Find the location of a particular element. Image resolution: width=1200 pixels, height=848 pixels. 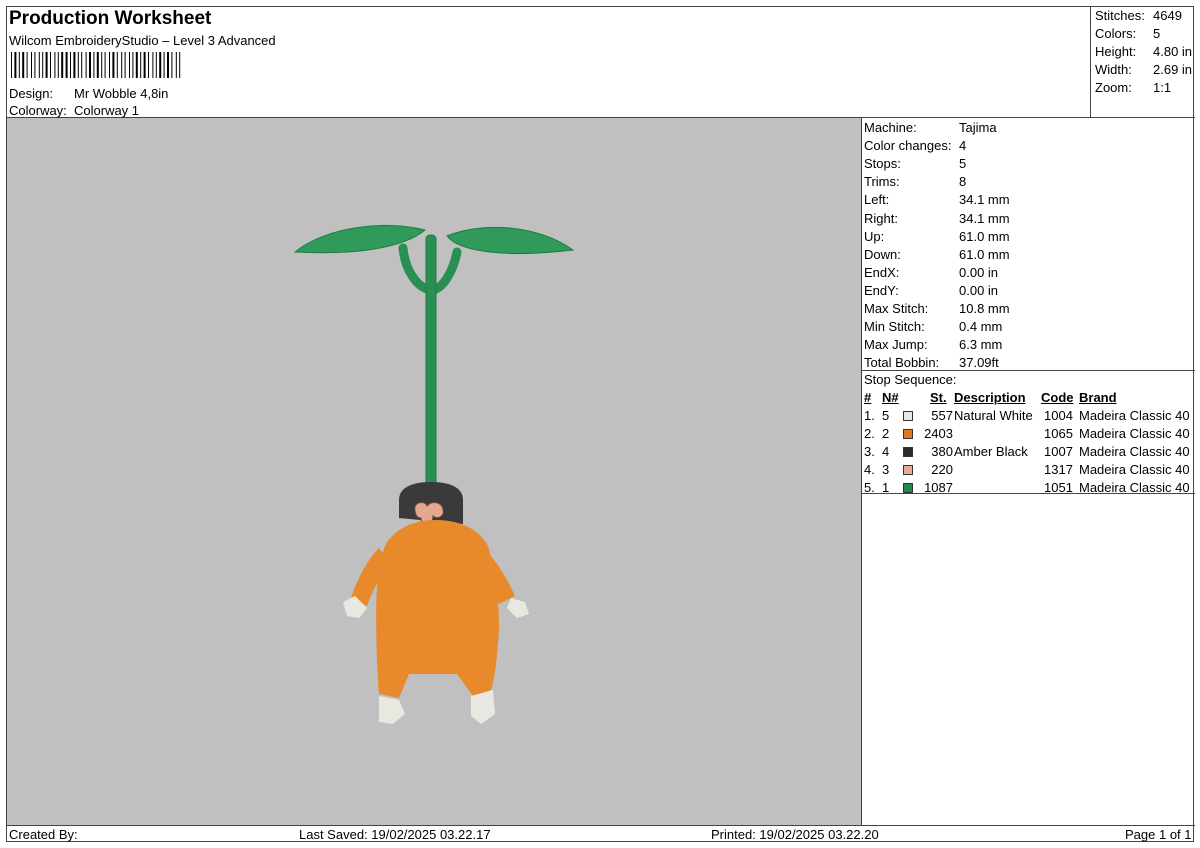

property-value: 10.8 mm is located at coordinates (984, 308).